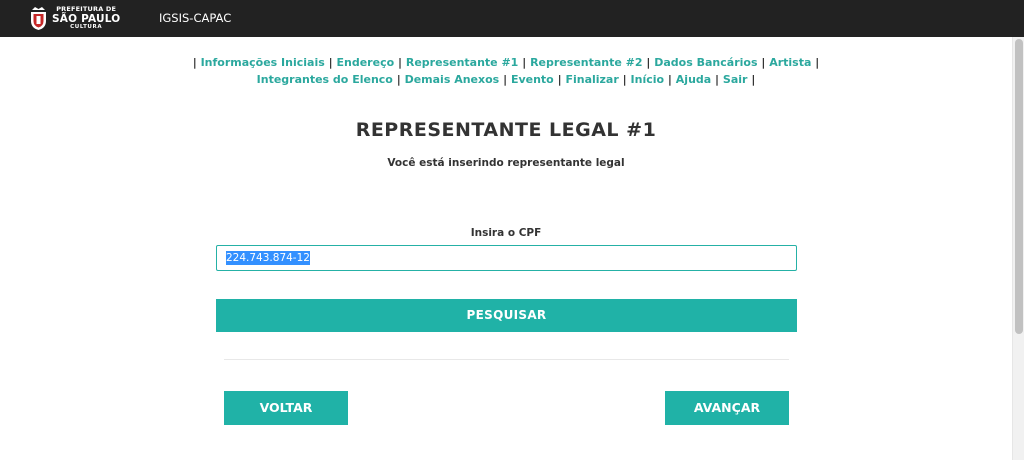 This screenshot has height=460, width=1024. What do you see at coordinates (506, 359) in the screenshot?
I see `divider` at bounding box center [506, 359].